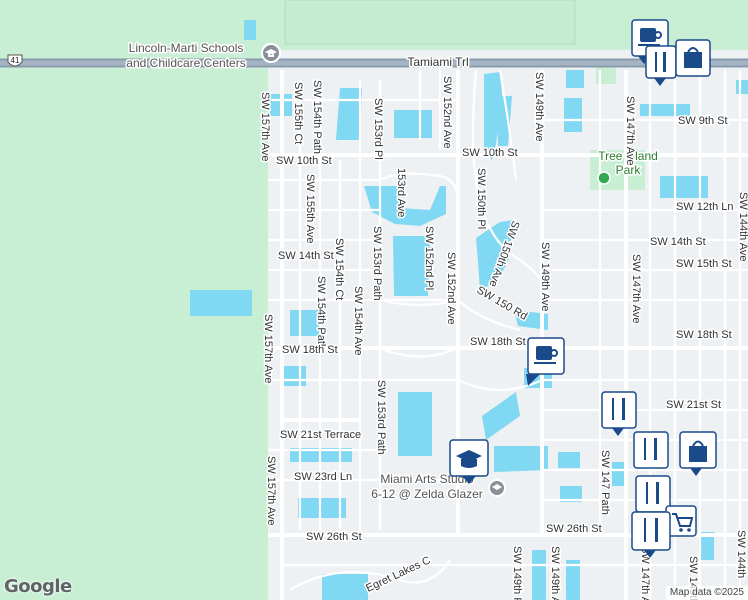 This screenshot has width=748, height=600. Describe the element at coordinates (185, 63) in the screenshot. I see `school-top-line2: and Childcare Centers` at that location.